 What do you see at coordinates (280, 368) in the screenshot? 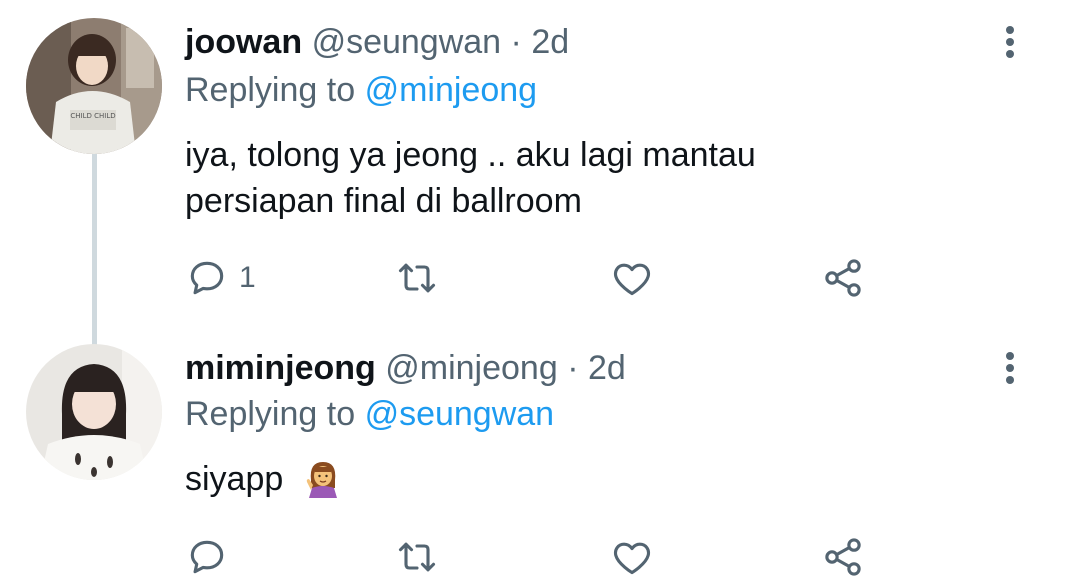
I see `display-name: miminjeong` at bounding box center [280, 368].